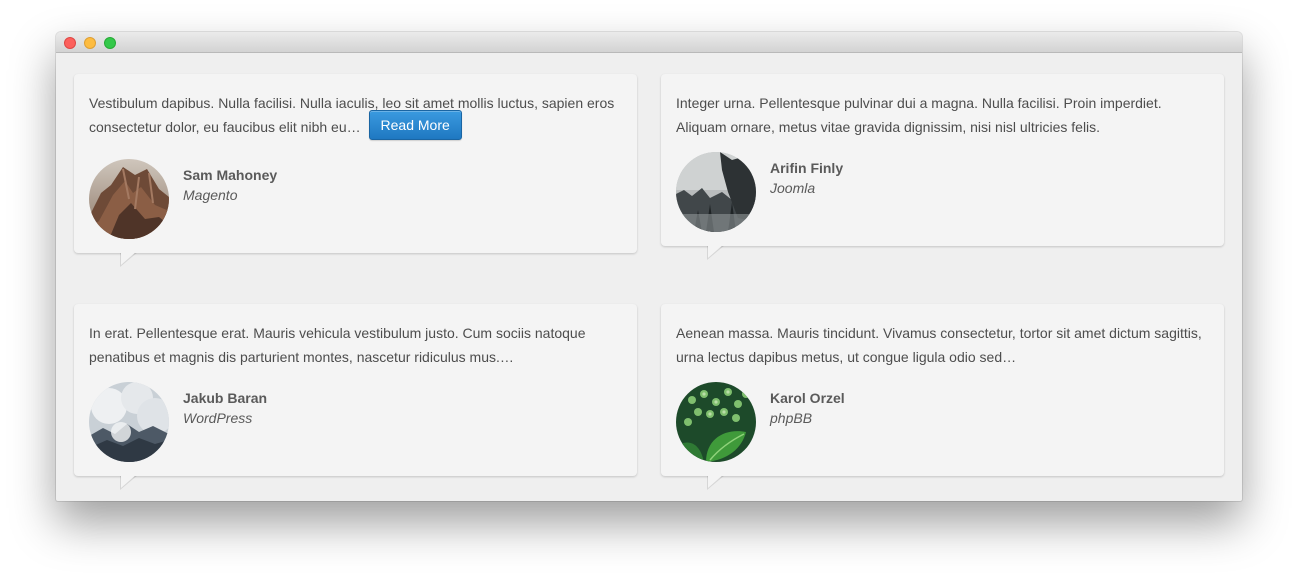  I want to click on rock-photo-icon, so click(129, 199).